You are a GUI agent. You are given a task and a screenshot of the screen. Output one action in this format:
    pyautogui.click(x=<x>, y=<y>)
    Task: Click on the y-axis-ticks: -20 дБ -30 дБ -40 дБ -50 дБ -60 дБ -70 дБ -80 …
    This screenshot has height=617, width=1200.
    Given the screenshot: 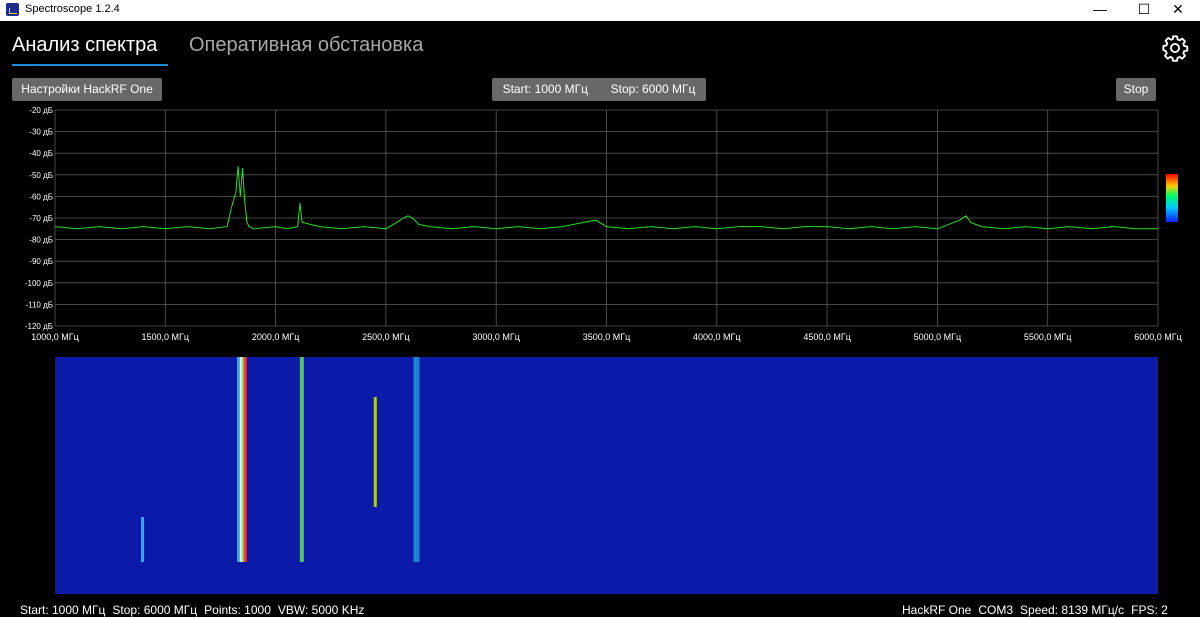 What is the action you would take?
    pyautogui.click(x=39, y=218)
    